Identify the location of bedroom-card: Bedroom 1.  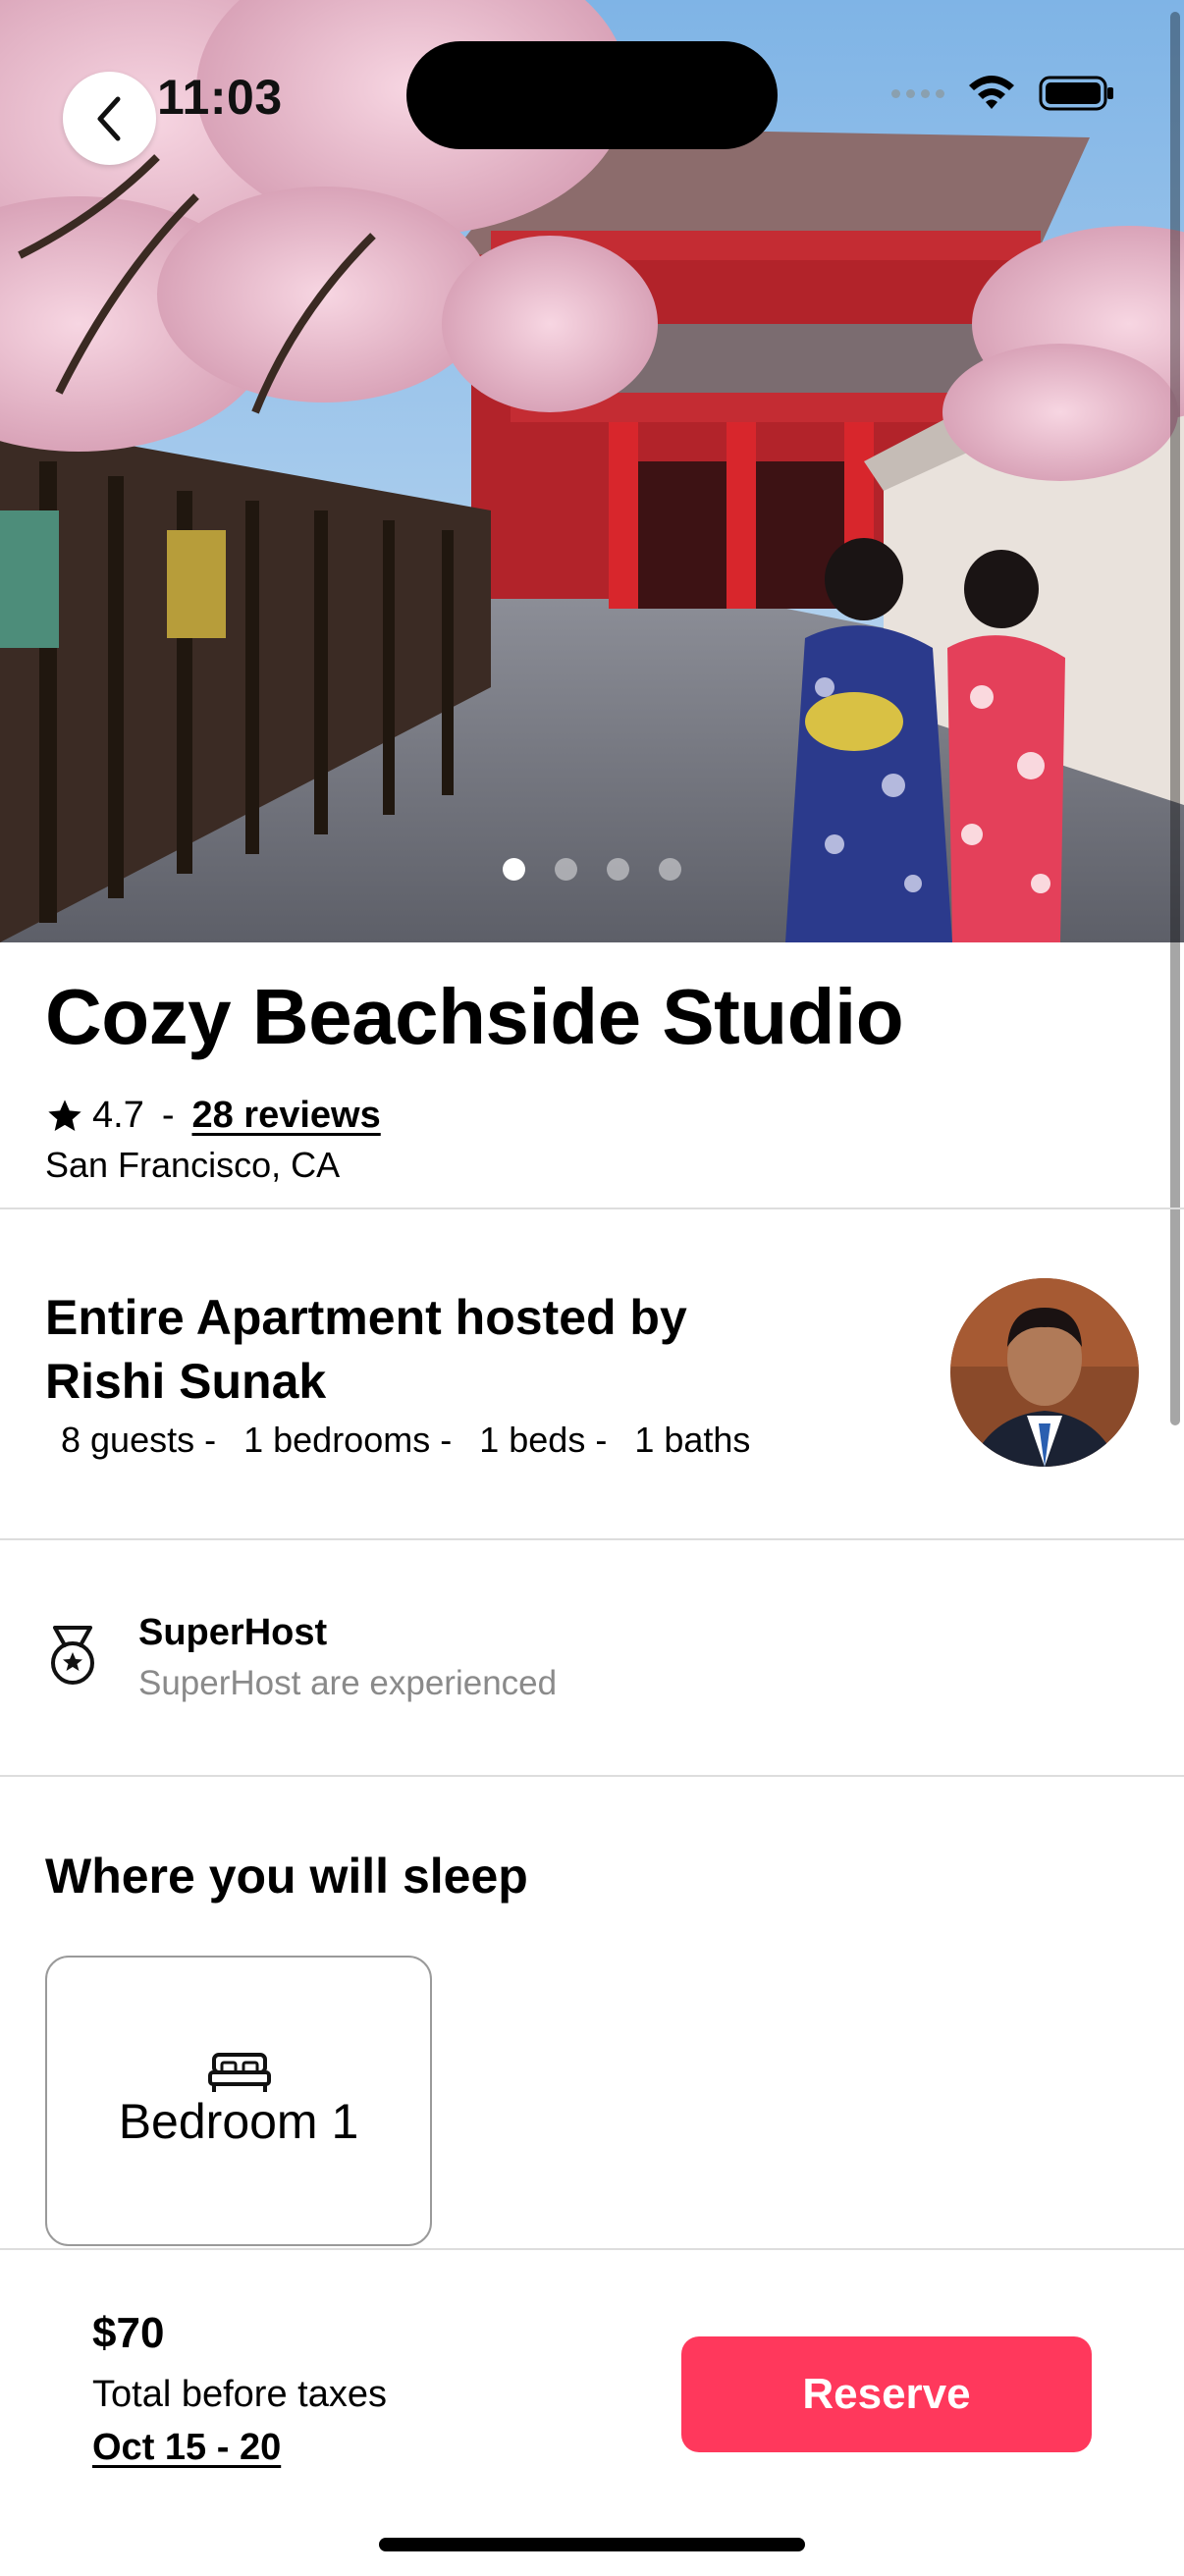
(238, 2101).